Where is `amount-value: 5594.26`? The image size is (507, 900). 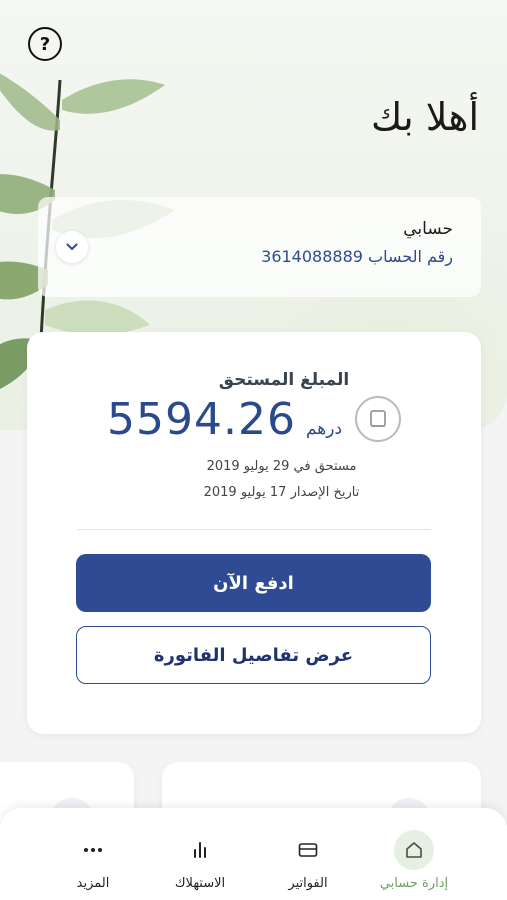 amount-value: 5594.26 is located at coordinates (201, 419).